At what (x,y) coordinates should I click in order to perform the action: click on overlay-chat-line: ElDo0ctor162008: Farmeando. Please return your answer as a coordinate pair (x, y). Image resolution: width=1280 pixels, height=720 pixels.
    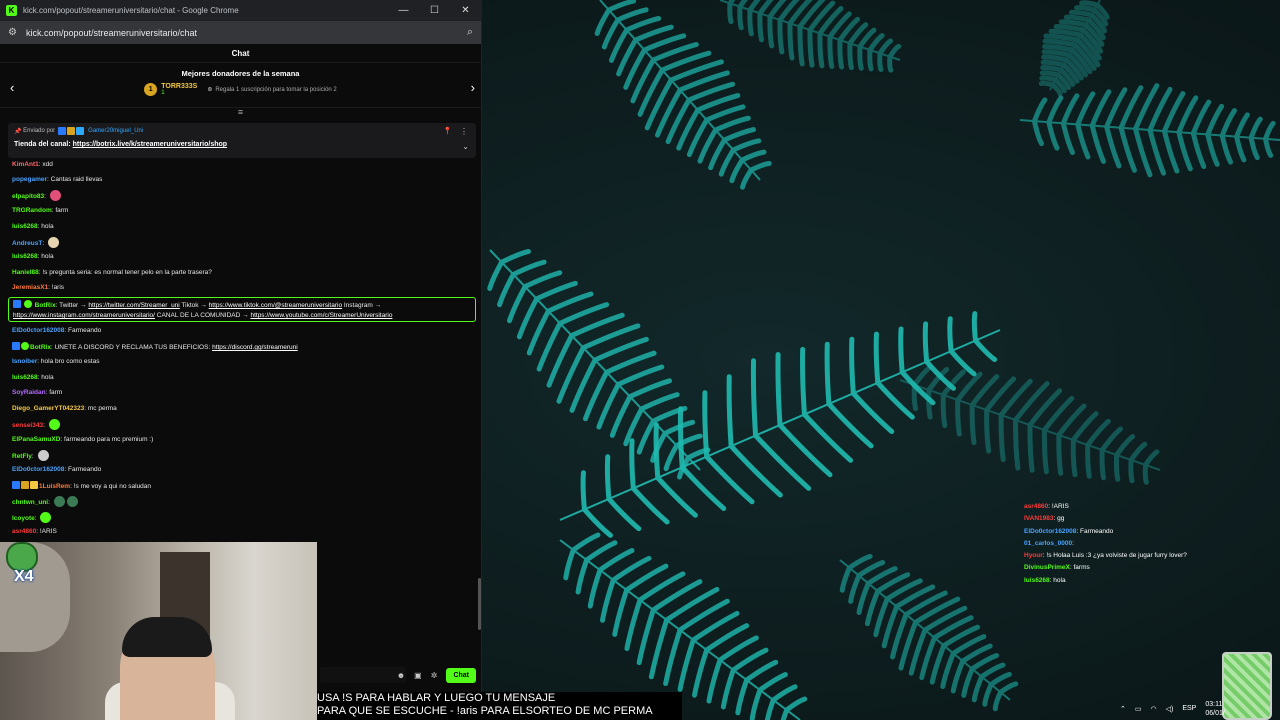
    Looking at the image, I should click on (1152, 532).